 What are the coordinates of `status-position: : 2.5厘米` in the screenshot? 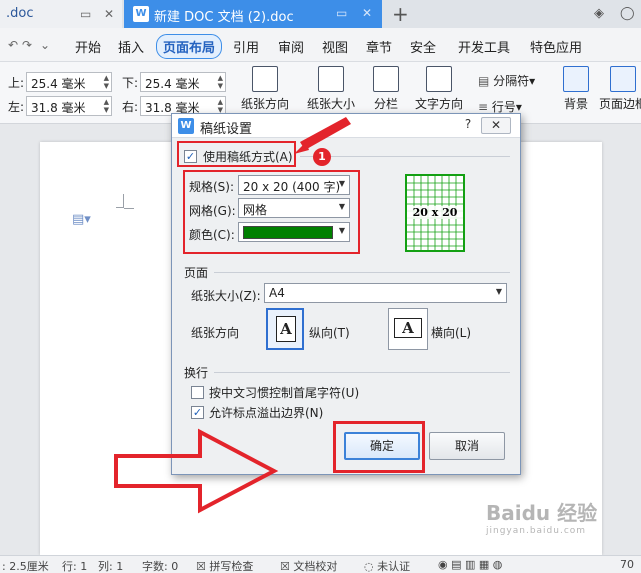 It's located at (25, 566).